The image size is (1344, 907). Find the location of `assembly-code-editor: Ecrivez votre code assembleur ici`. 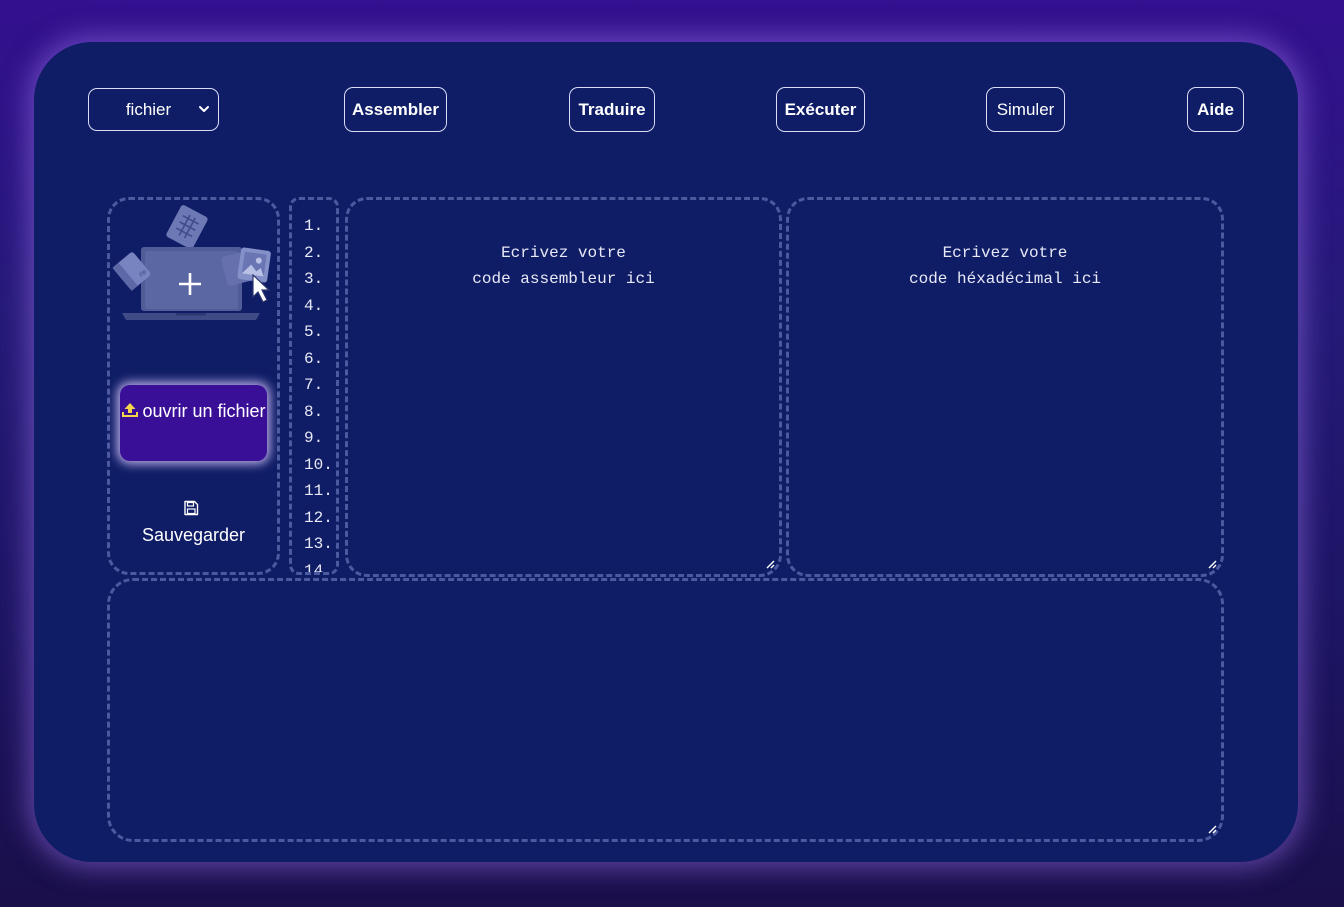

assembly-code-editor: Ecrivez votre code assembleur ici is located at coordinates (563, 387).